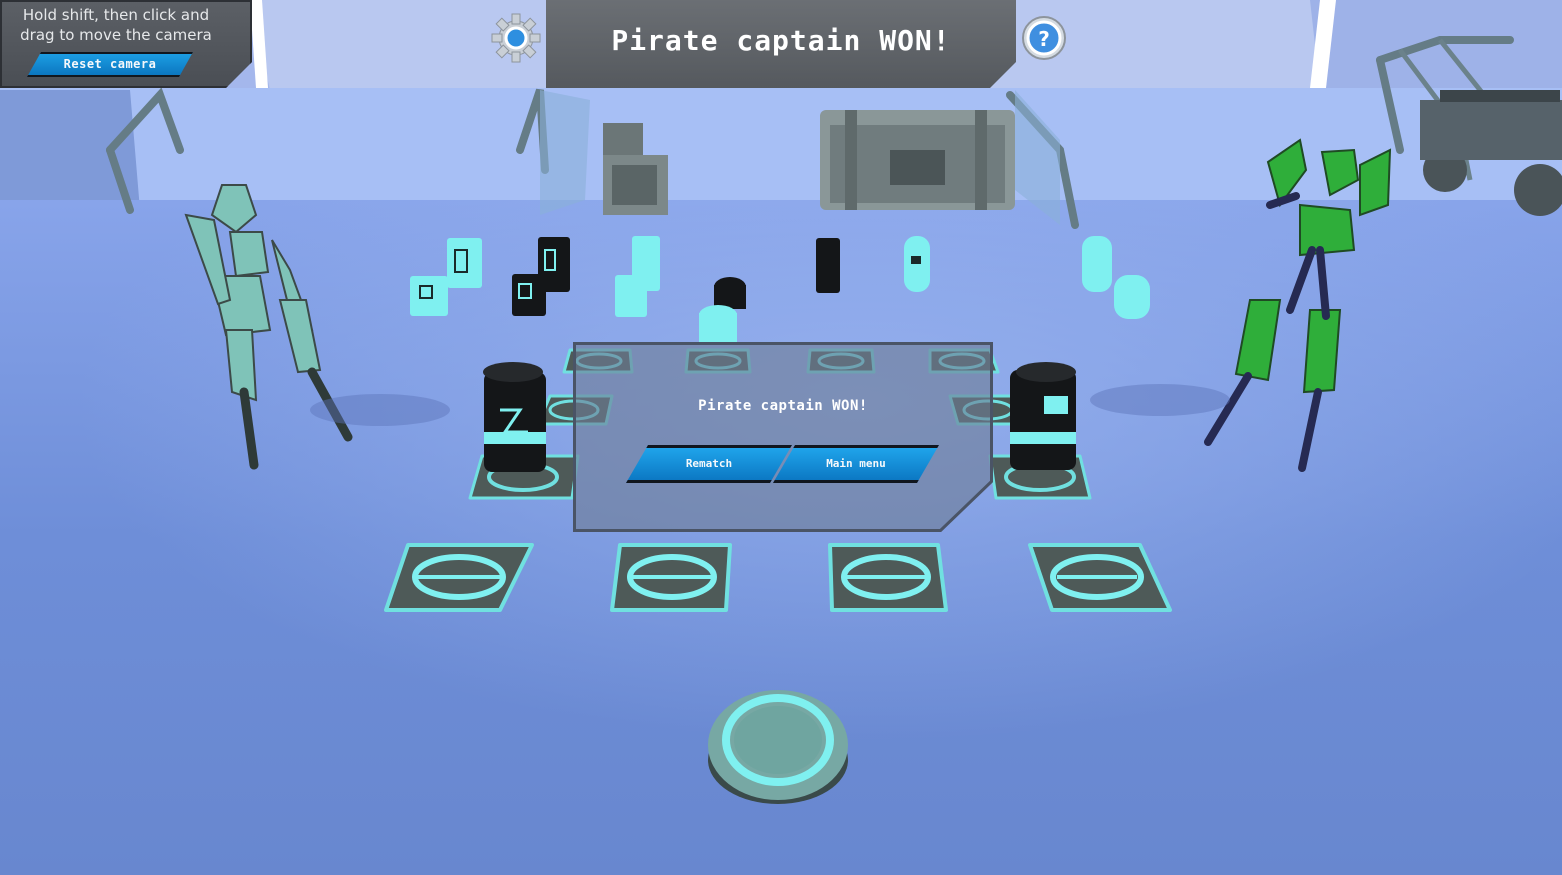 This screenshot has width=1562, height=875. I want to click on reset-camera-button: Reset camera, so click(110, 64).